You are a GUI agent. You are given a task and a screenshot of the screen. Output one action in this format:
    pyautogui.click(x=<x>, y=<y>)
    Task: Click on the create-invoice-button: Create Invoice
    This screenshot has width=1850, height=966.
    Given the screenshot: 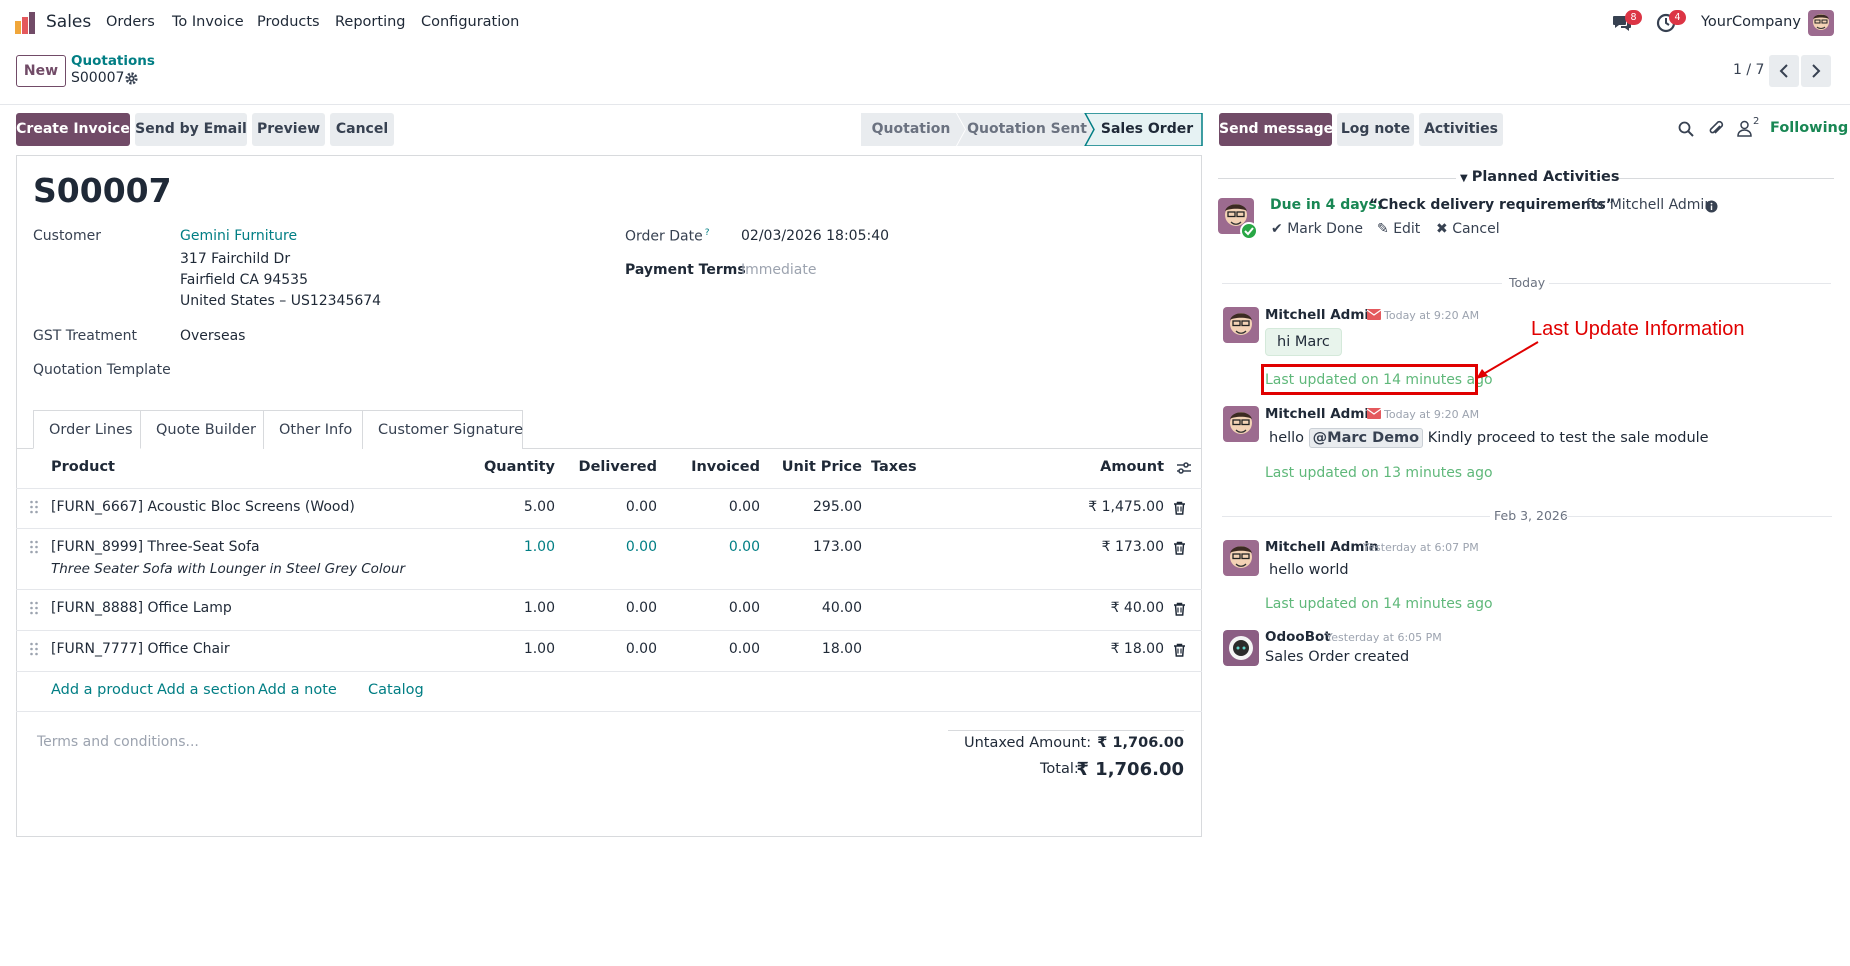 What is the action you would take?
    pyautogui.click(x=73, y=129)
    